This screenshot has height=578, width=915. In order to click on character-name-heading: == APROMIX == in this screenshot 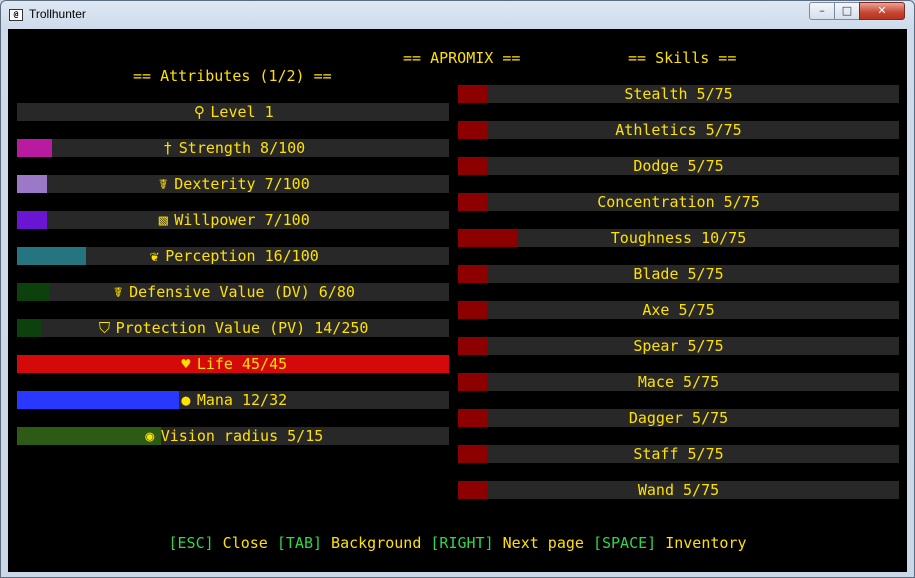, I will do `click(462, 58)`.